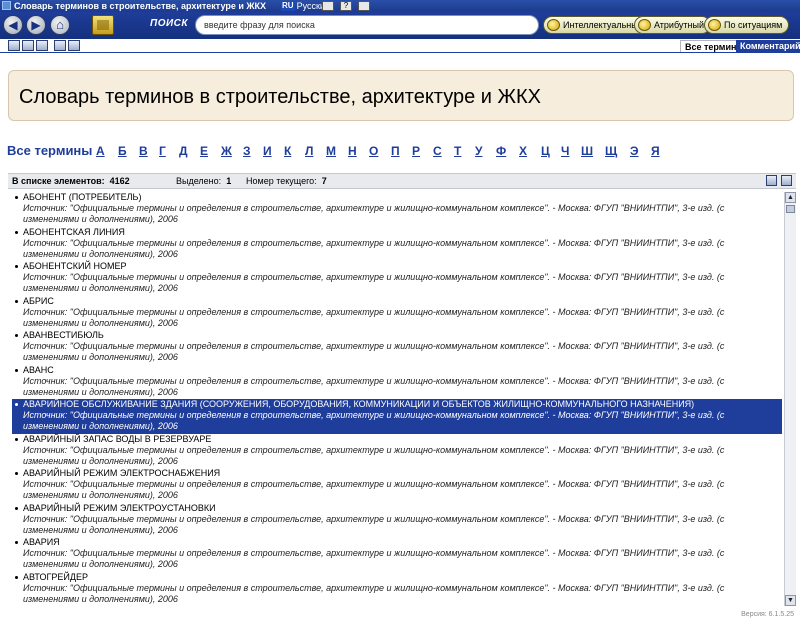  Describe the element at coordinates (786, 180) in the screenshot. I see `filter-icon` at that location.